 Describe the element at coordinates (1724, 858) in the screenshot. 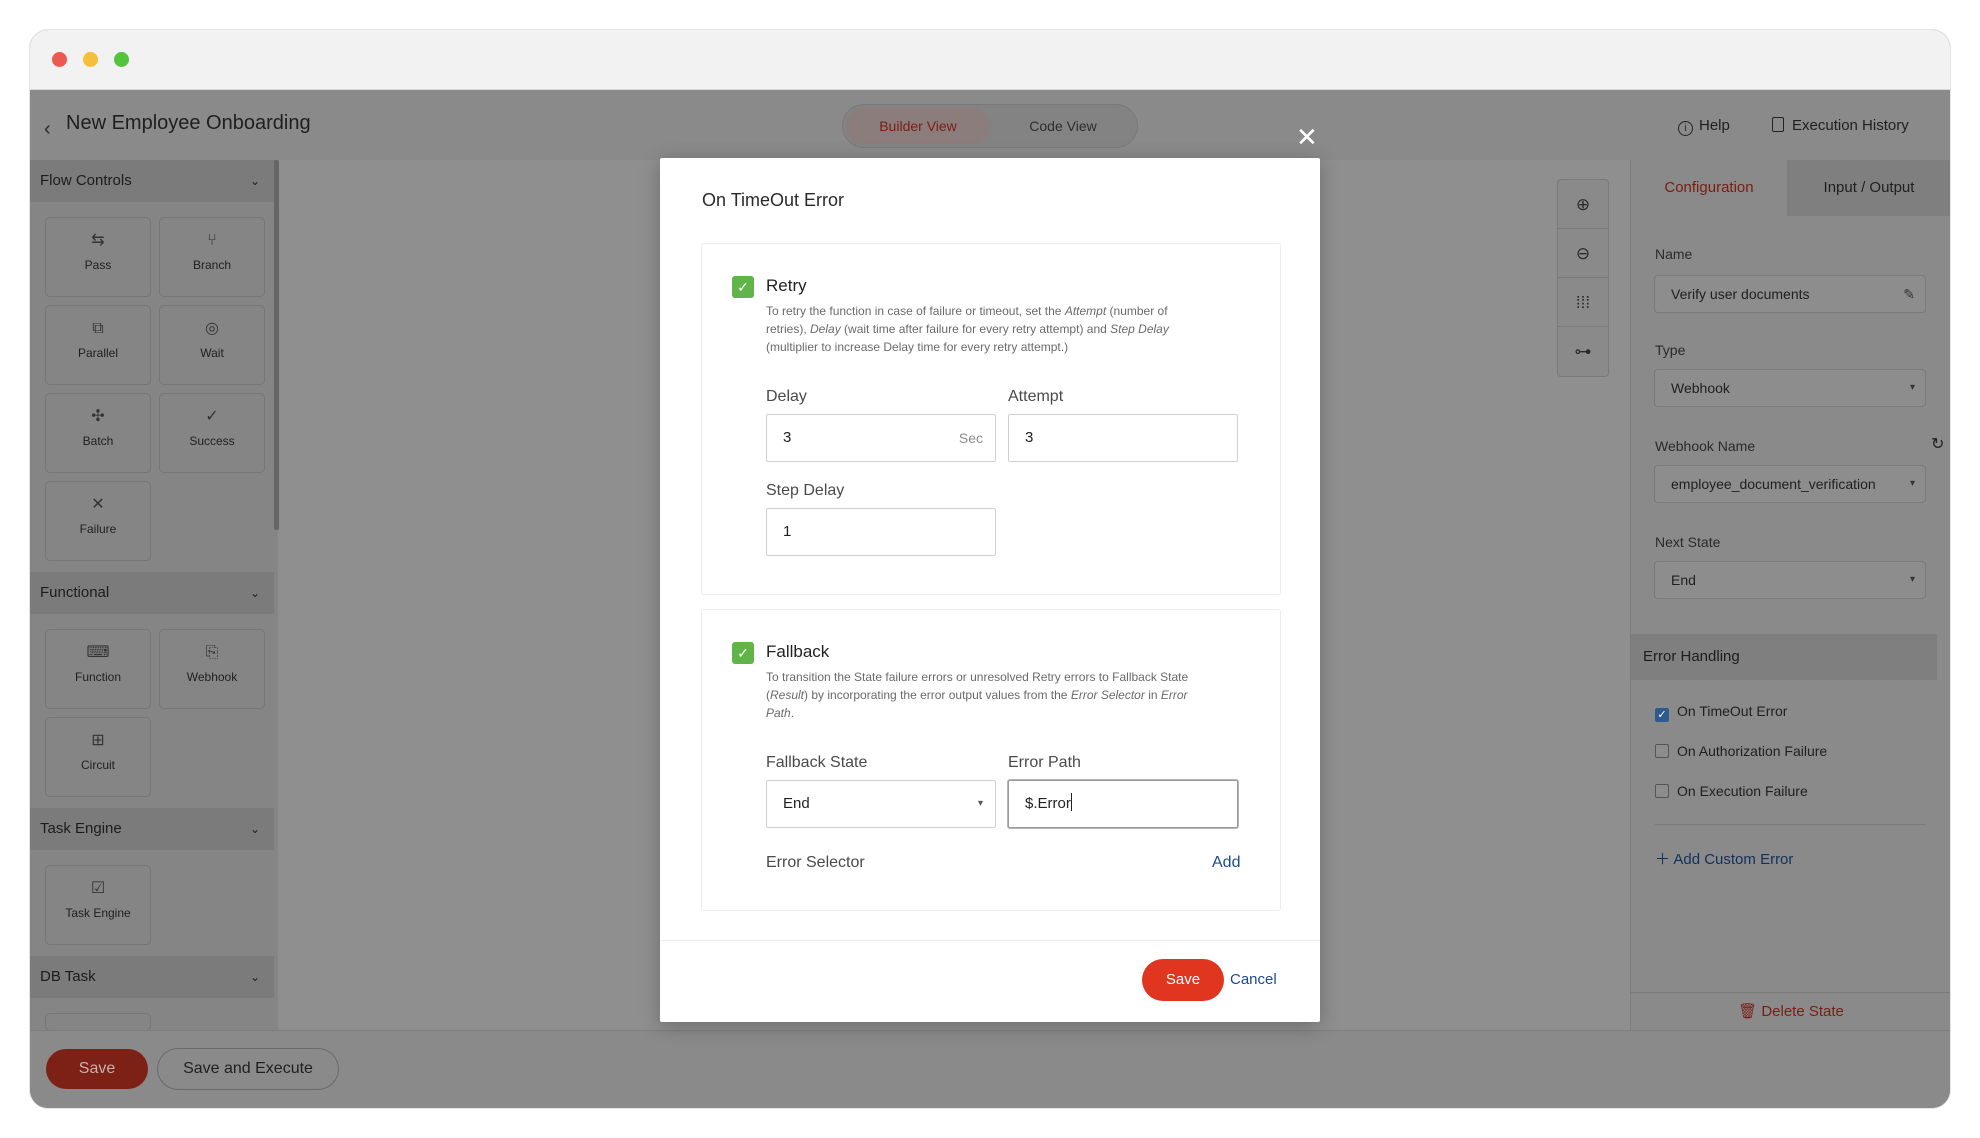

I see `add-custom-error-link: ＋ Add Custom Error` at that location.